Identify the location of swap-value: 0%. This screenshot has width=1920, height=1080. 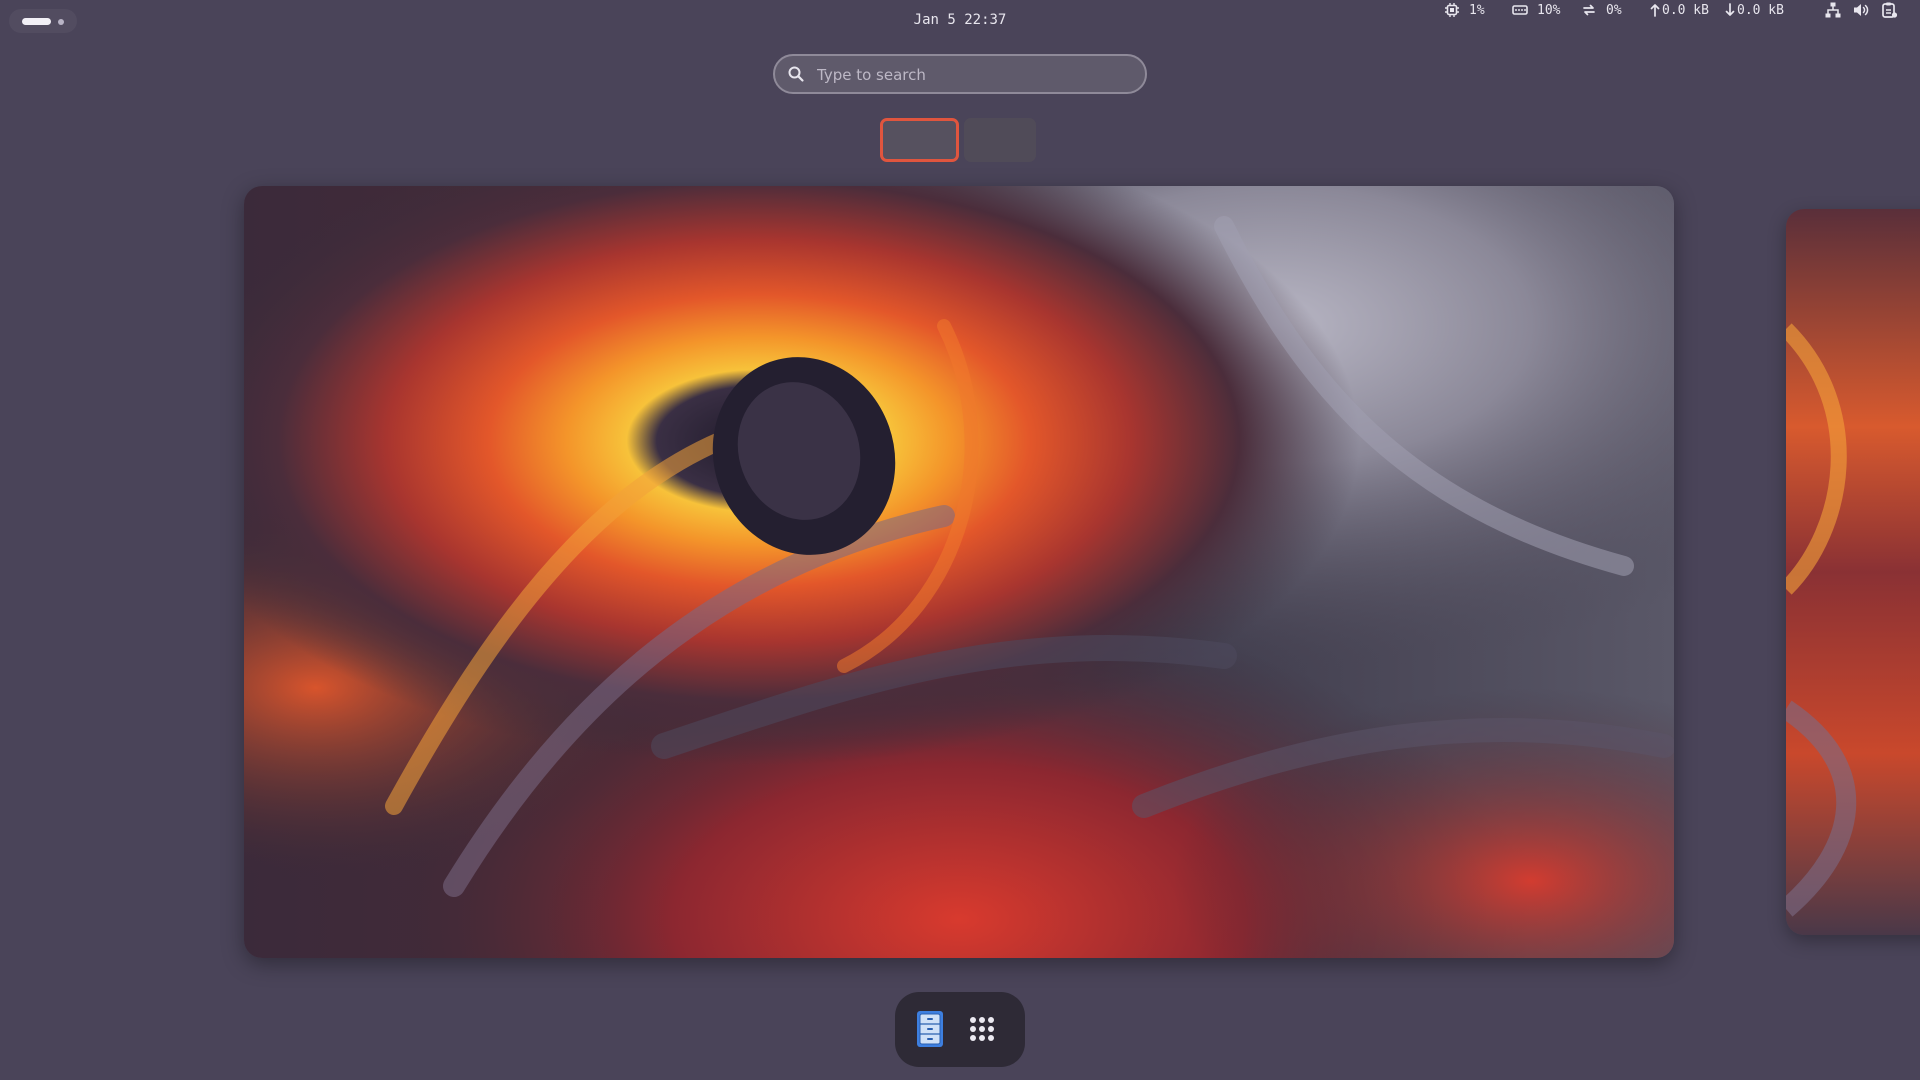
(1614, 10).